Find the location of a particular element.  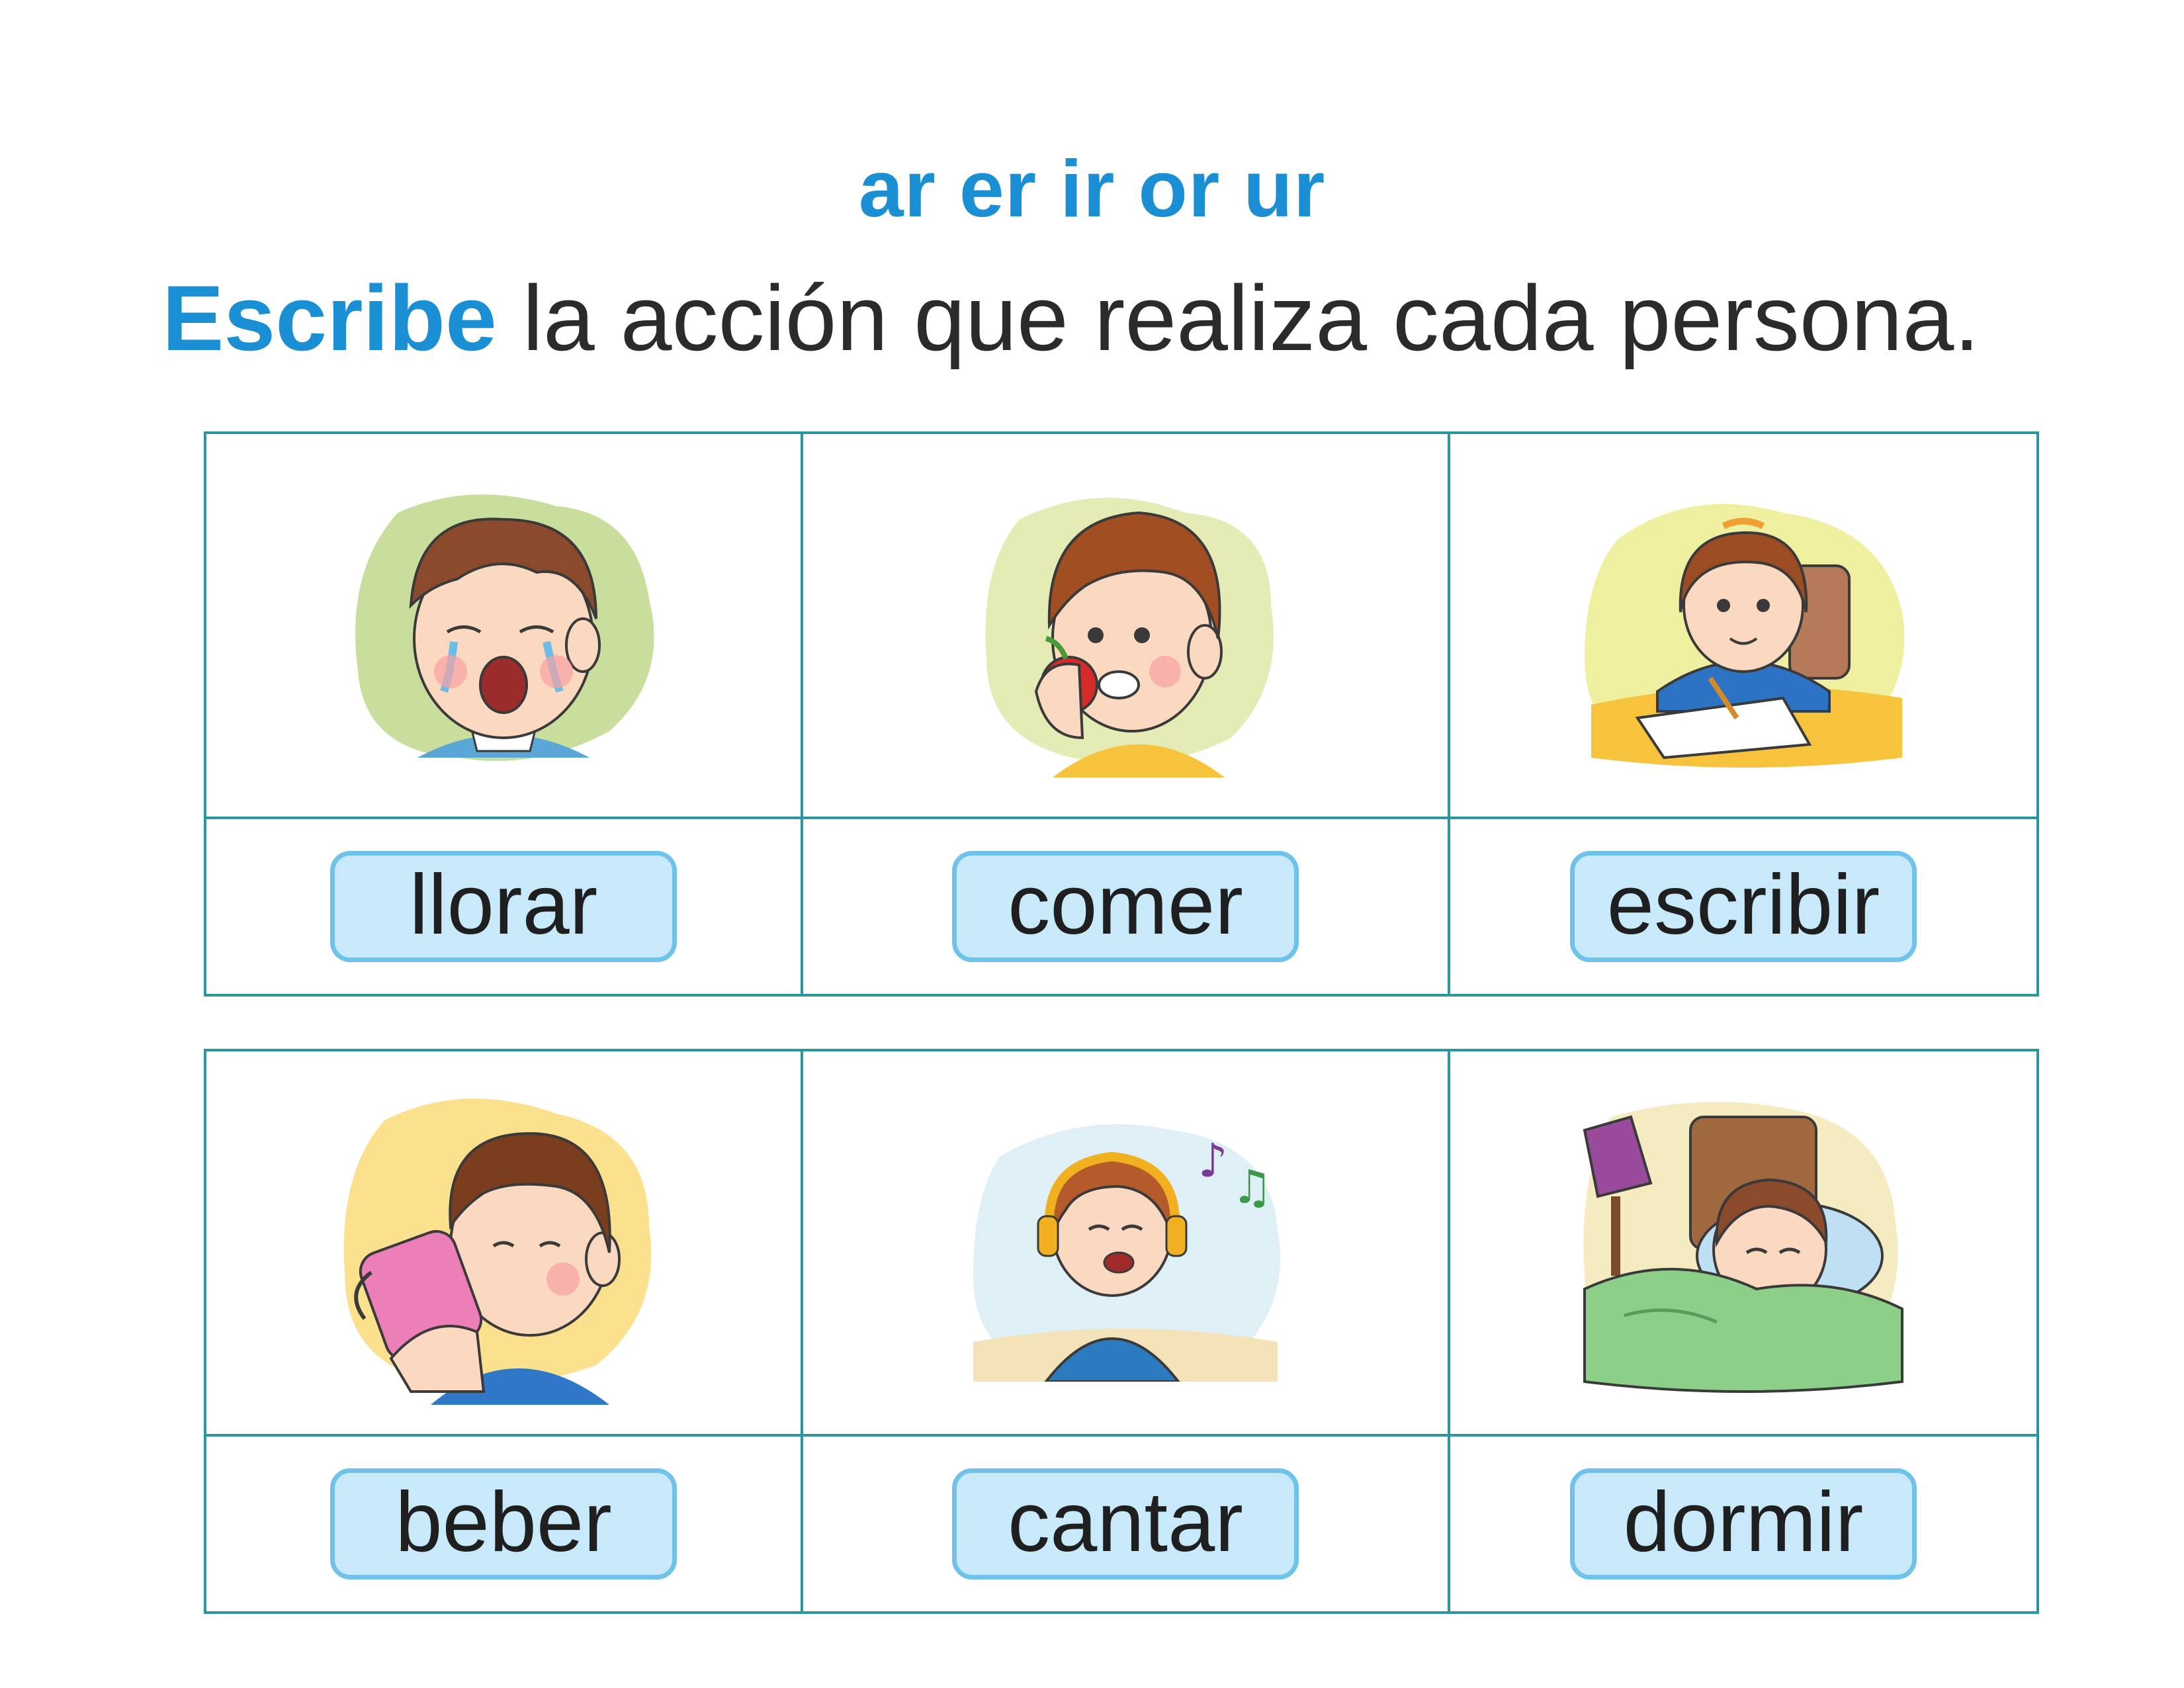

answer-cell: llorar is located at coordinates (504, 907).